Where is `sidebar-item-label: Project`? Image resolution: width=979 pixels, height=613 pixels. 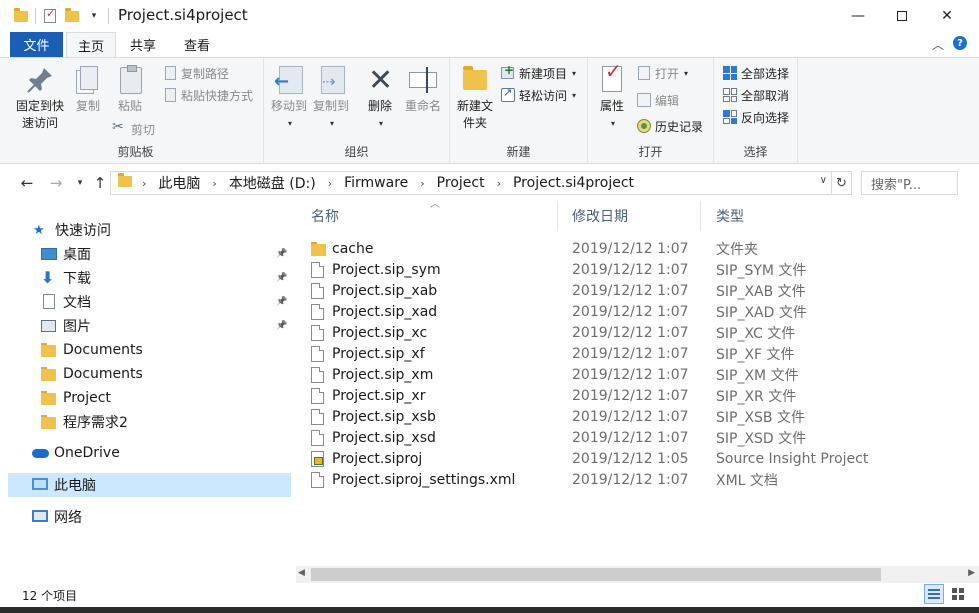
sidebar-item-label: Project is located at coordinates (87, 398).